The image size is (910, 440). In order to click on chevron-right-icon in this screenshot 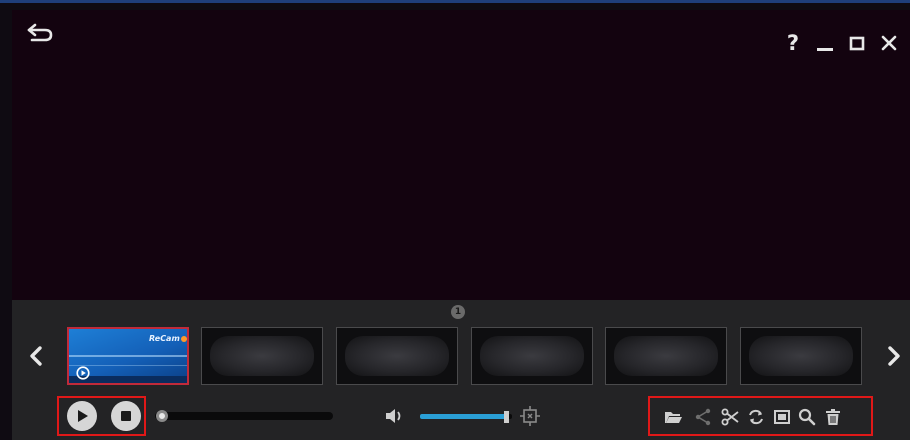, I will do `click(894, 356)`.